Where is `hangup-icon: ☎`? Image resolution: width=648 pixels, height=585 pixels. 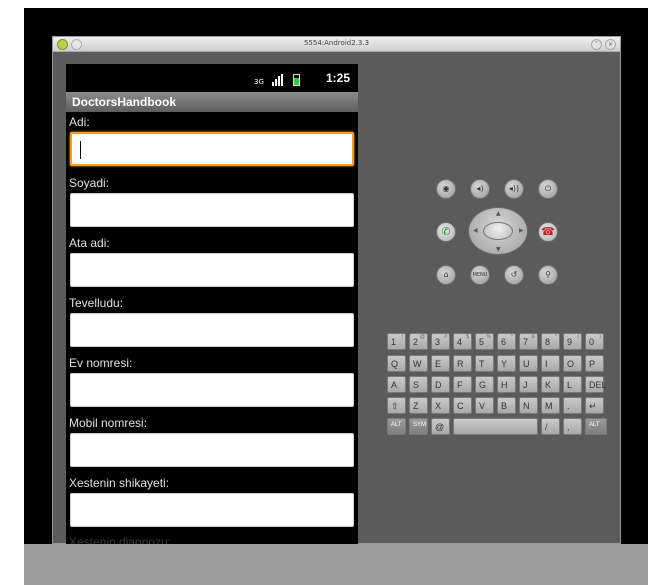 hangup-icon: ☎ is located at coordinates (548, 232).